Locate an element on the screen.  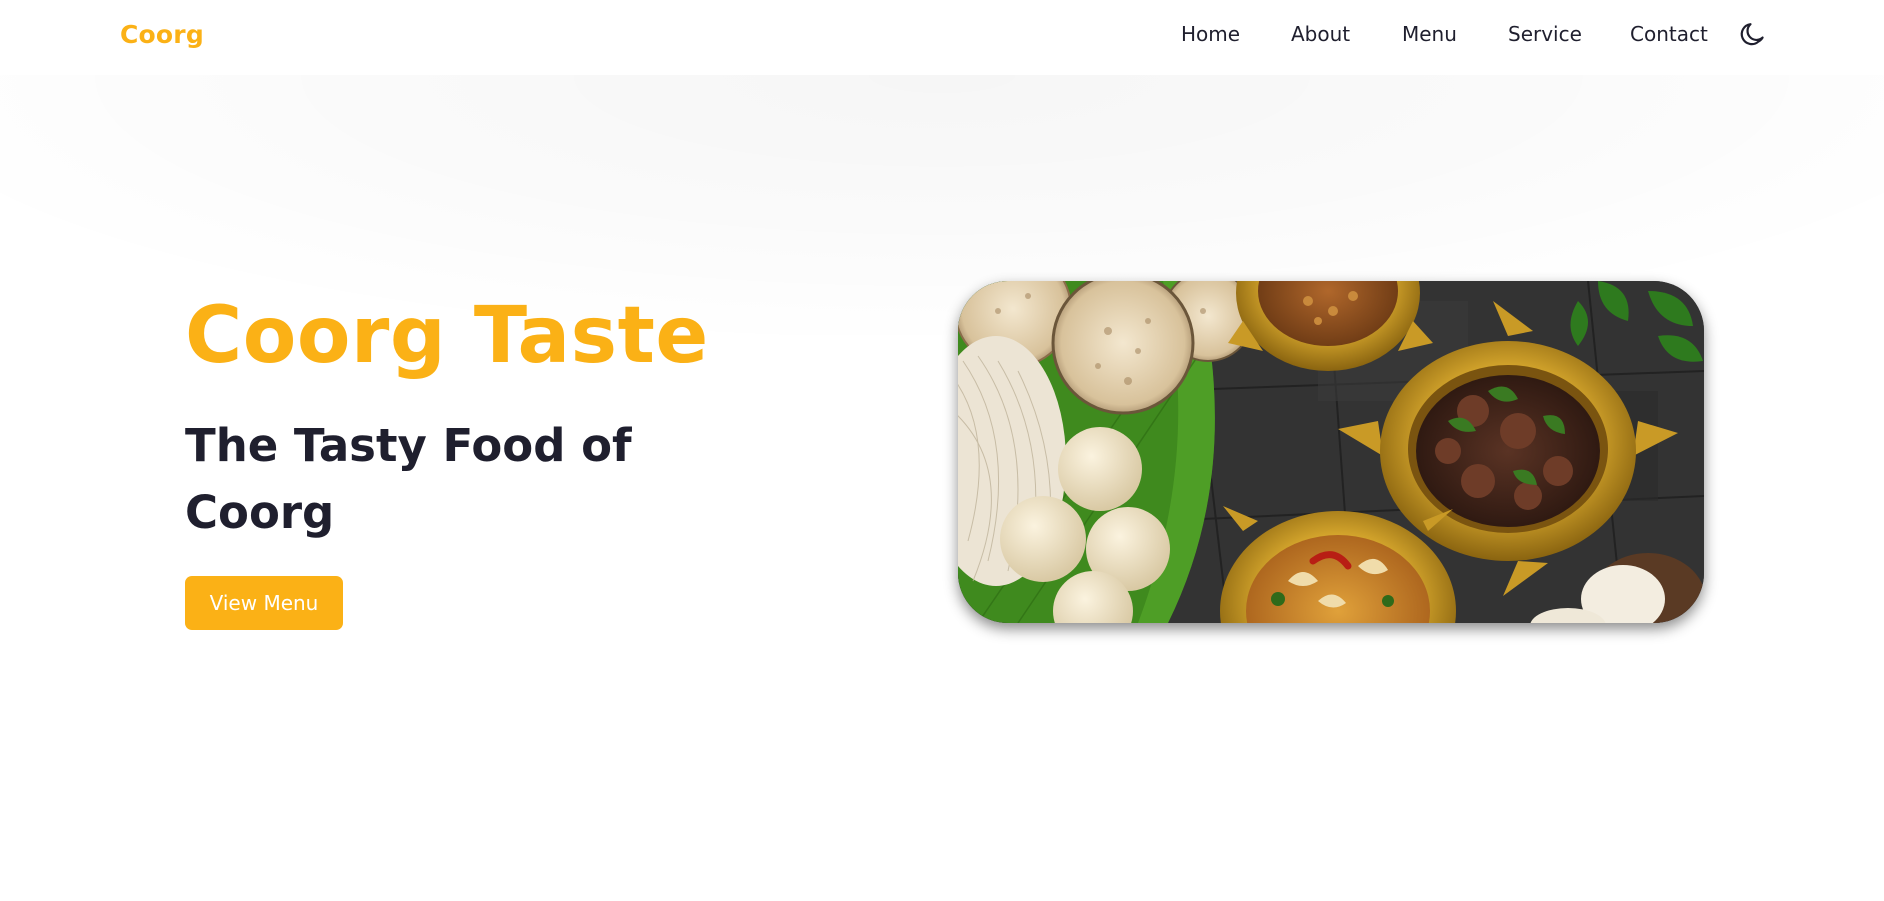
hero-text: Coorg Taste The Tasty Food of Coorg is located at coordinates (485, 418).